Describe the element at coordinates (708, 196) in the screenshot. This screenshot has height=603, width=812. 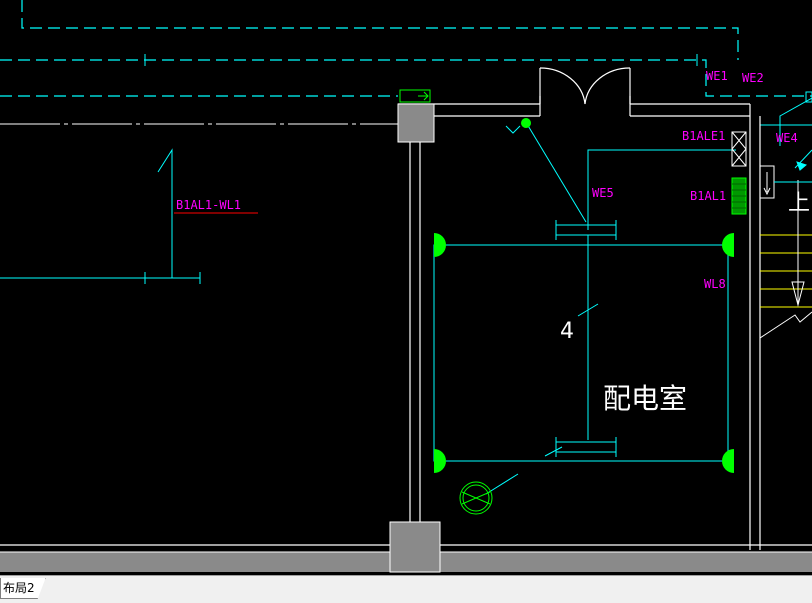
I see `label-b1al1: B1AL1` at that location.